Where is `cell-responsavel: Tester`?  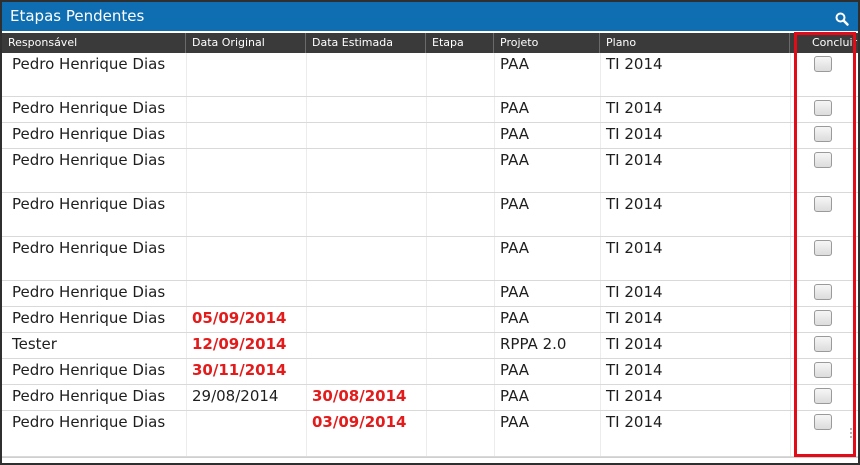
cell-responsavel: Tester is located at coordinates (34, 344).